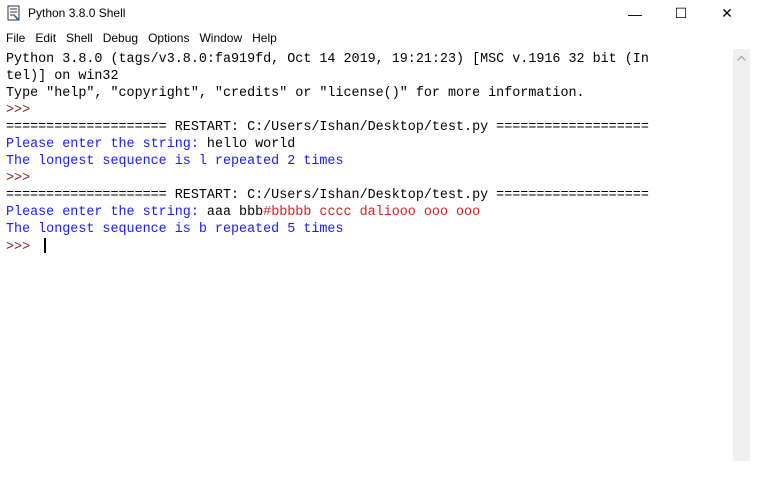 The height and width of the screenshot is (481, 758). I want to click on maximize-button: ☐, so click(681, 13).